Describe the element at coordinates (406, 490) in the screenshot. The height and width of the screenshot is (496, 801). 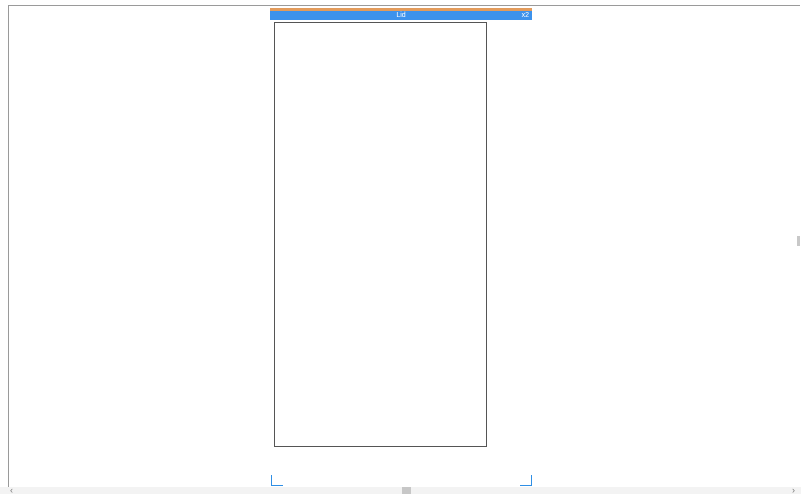
I see `scroll-thumb` at that location.